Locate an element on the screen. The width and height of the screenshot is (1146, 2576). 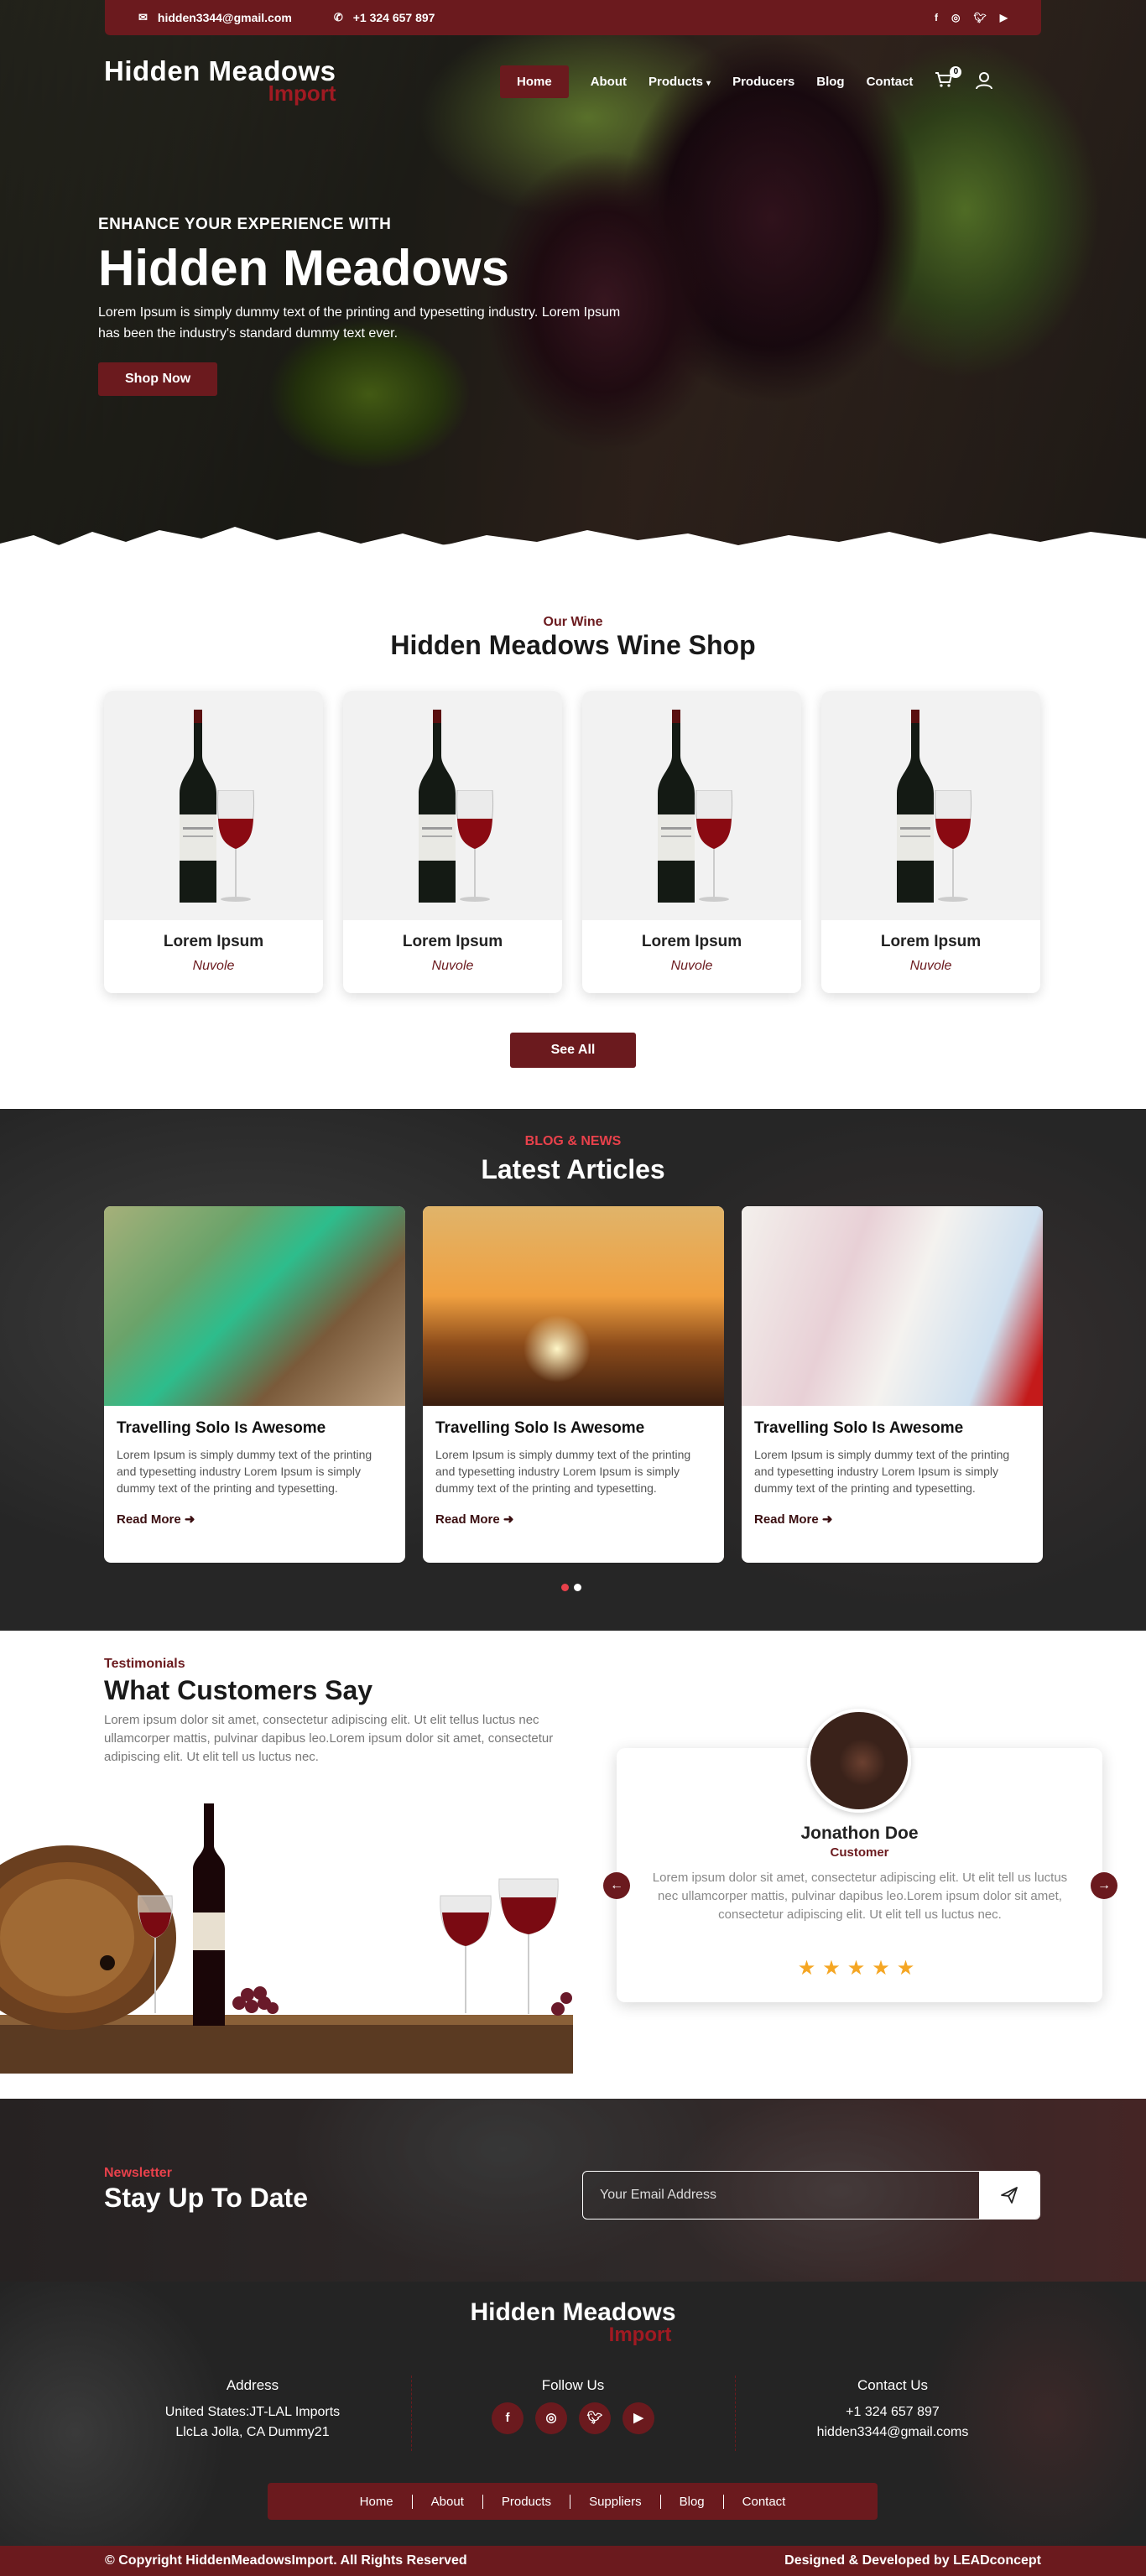
testimonial-role: Customer is located at coordinates (859, 1852).